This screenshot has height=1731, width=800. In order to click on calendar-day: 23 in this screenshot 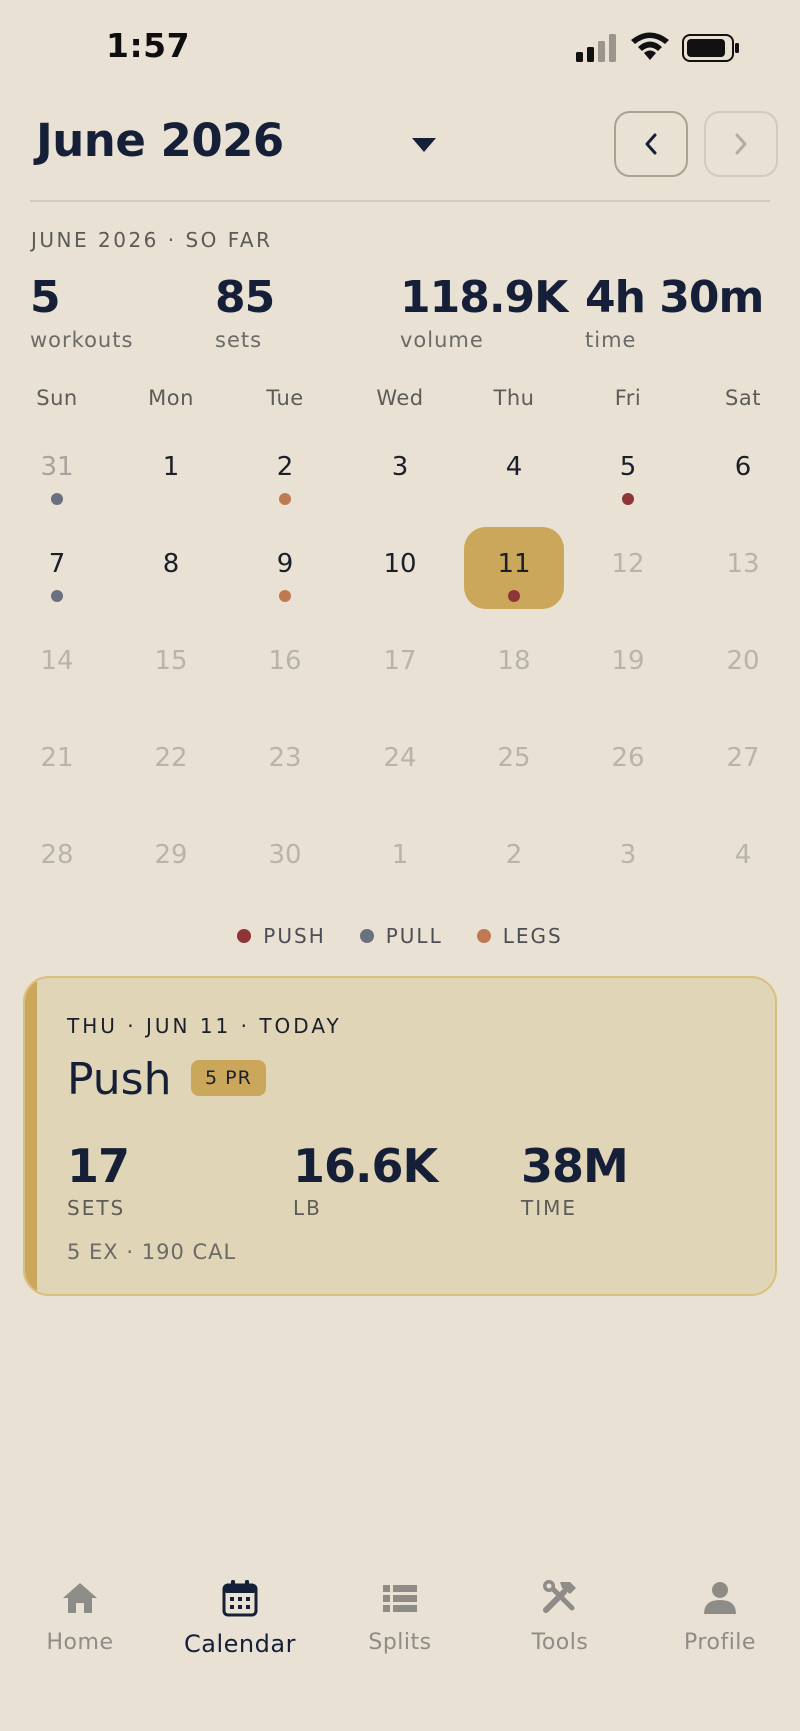, I will do `click(285, 762)`.